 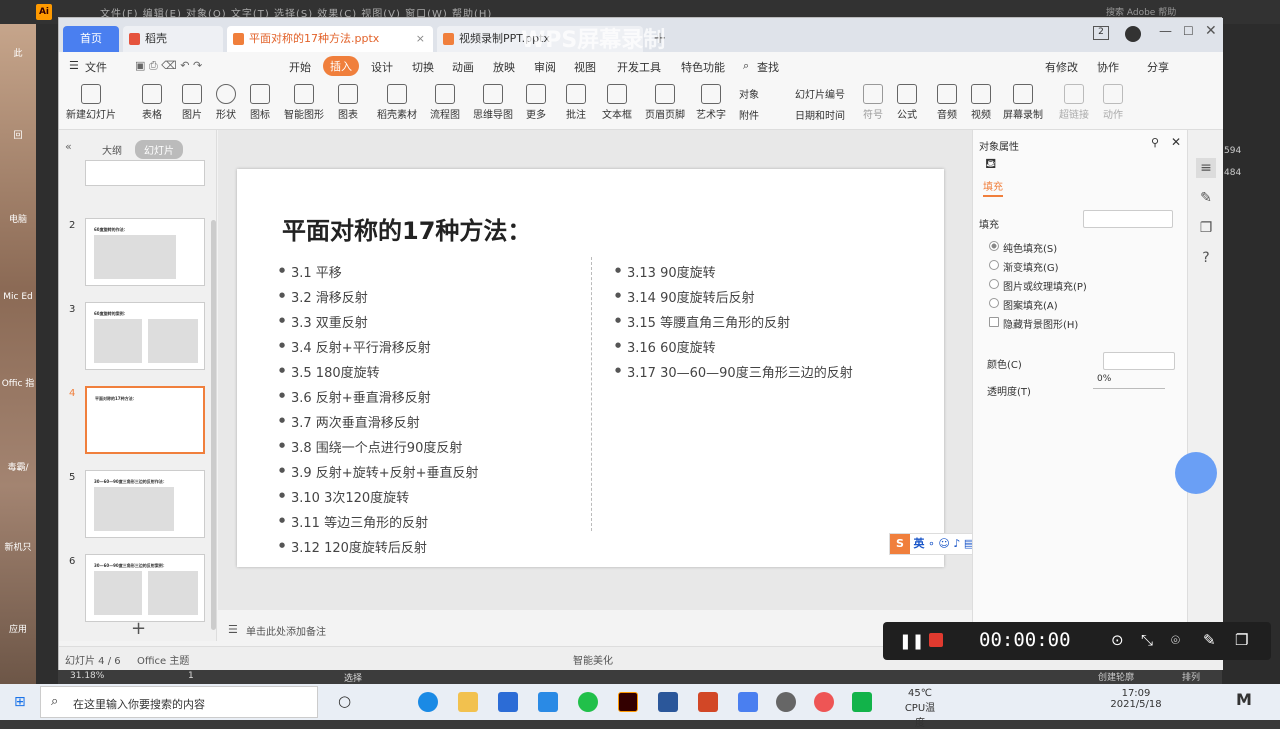 I want to click on slide-thumbnail: 60度旋转的作法：, so click(x=145, y=252).